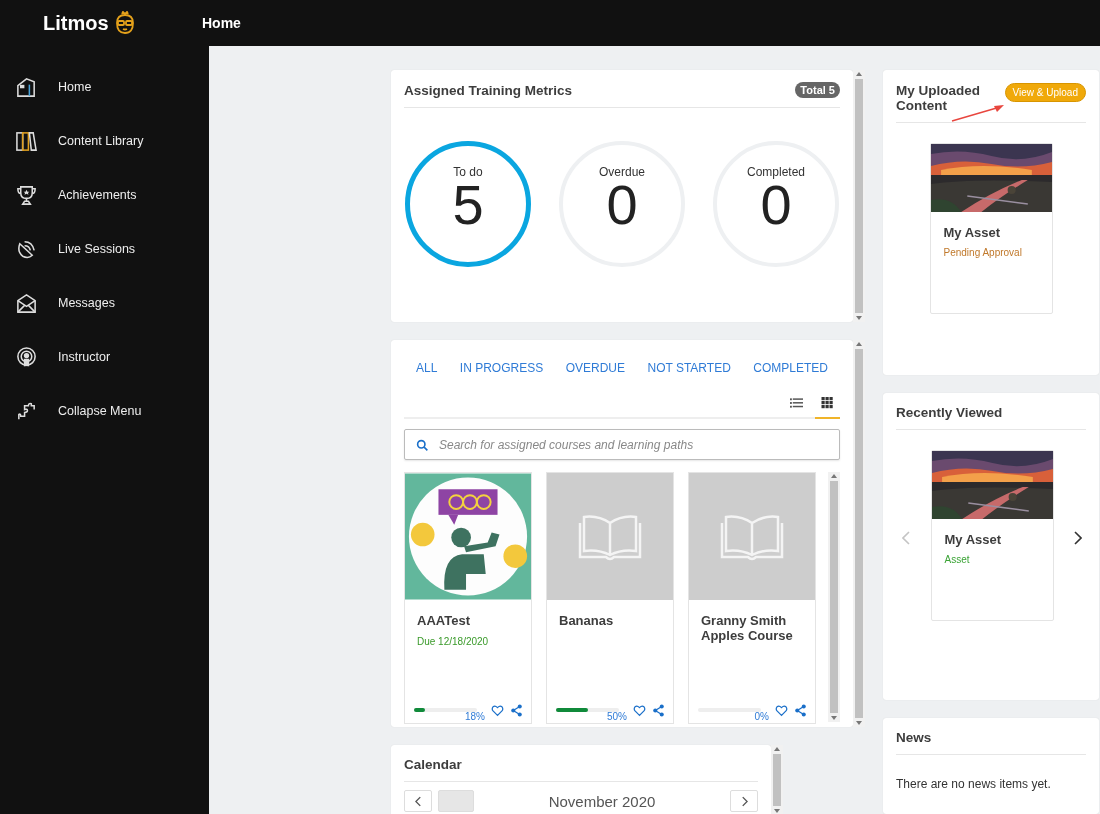 The height and width of the screenshot is (814, 1100). I want to click on next-month-button, so click(744, 801).